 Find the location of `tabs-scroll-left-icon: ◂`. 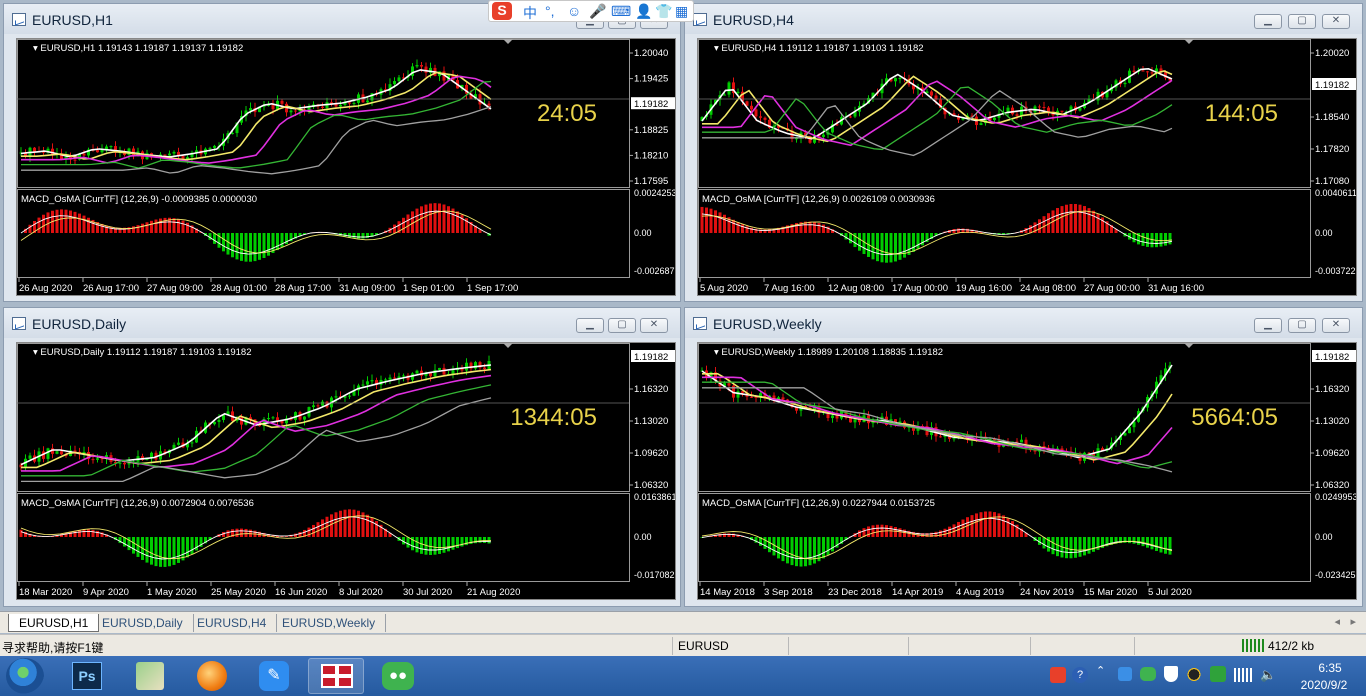

tabs-scroll-left-icon: ◂ is located at coordinates (1337, 621).